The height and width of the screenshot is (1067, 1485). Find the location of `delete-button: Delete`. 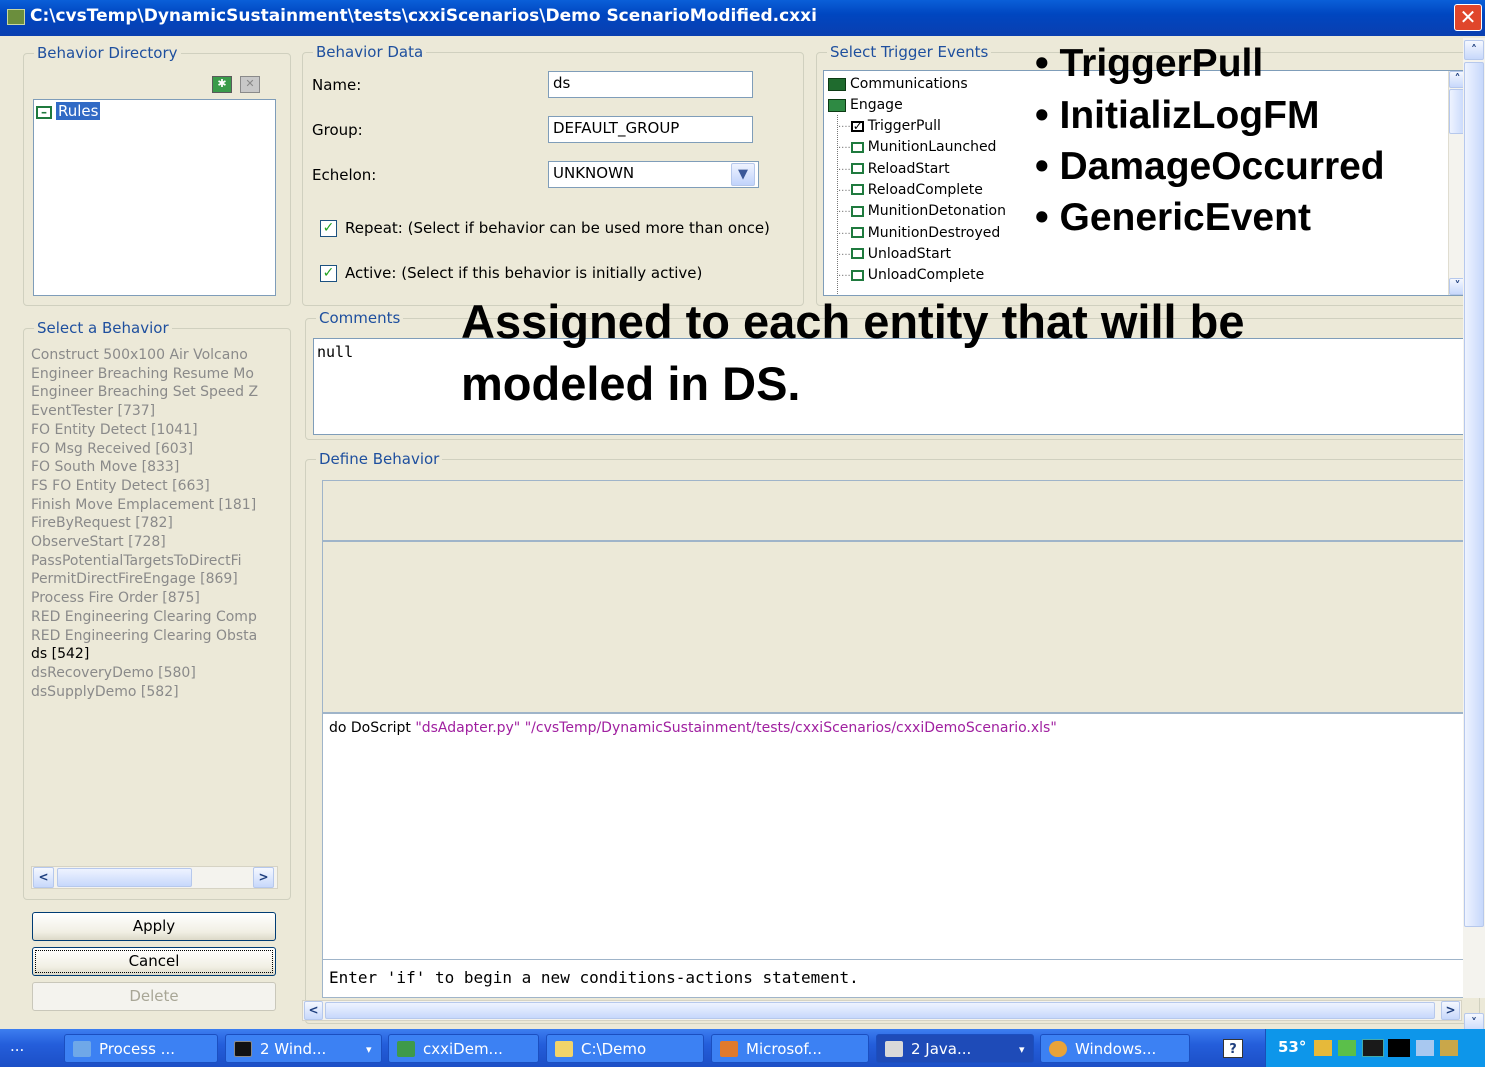

delete-button: Delete is located at coordinates (154, 996).